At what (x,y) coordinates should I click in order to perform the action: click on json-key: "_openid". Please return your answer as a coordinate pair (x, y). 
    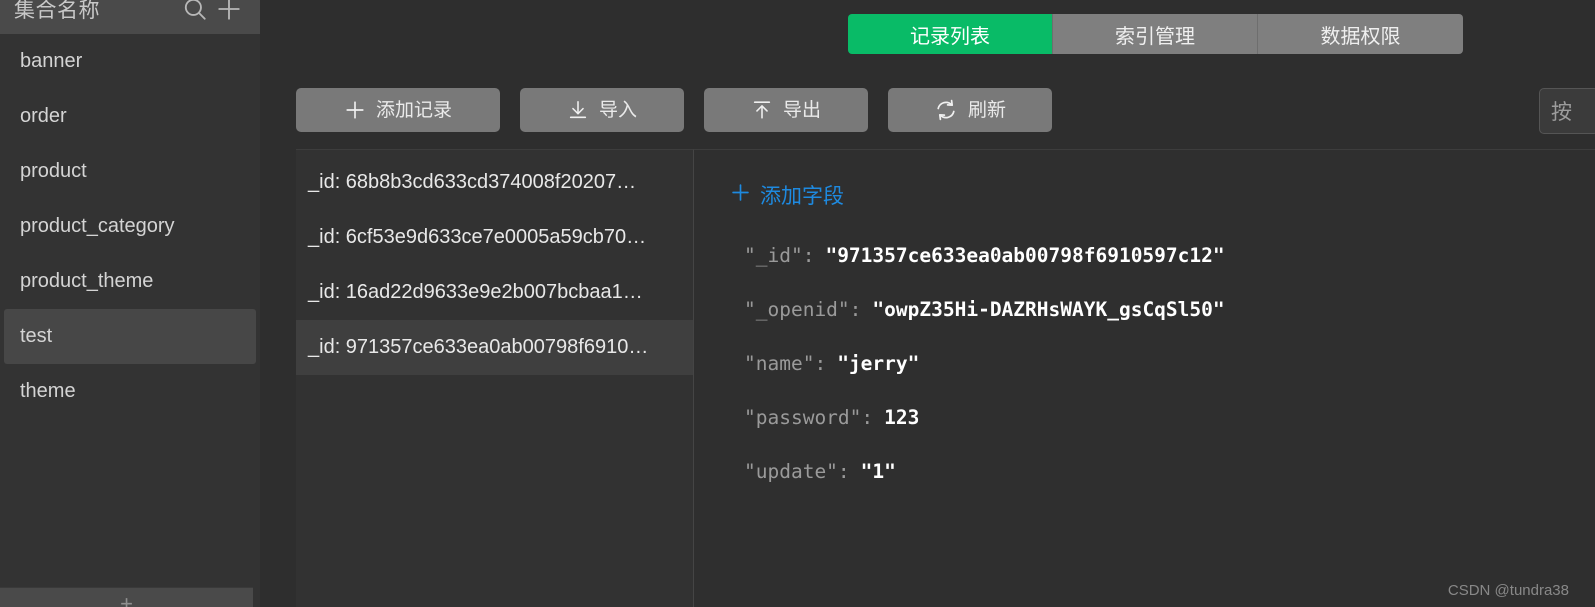
    Looking at the image, I should click on (797, 309).